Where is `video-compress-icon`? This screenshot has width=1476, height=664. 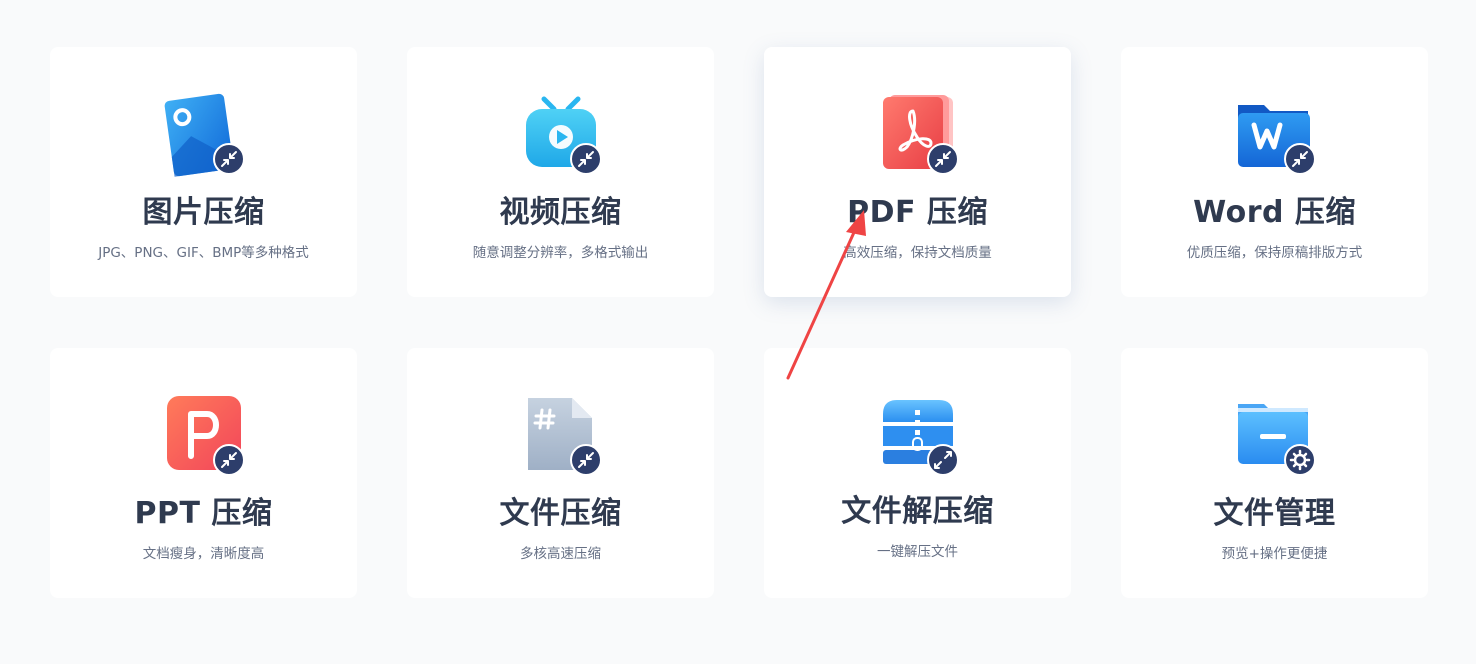 video-compress-icon is located at coordinates (561, 135).